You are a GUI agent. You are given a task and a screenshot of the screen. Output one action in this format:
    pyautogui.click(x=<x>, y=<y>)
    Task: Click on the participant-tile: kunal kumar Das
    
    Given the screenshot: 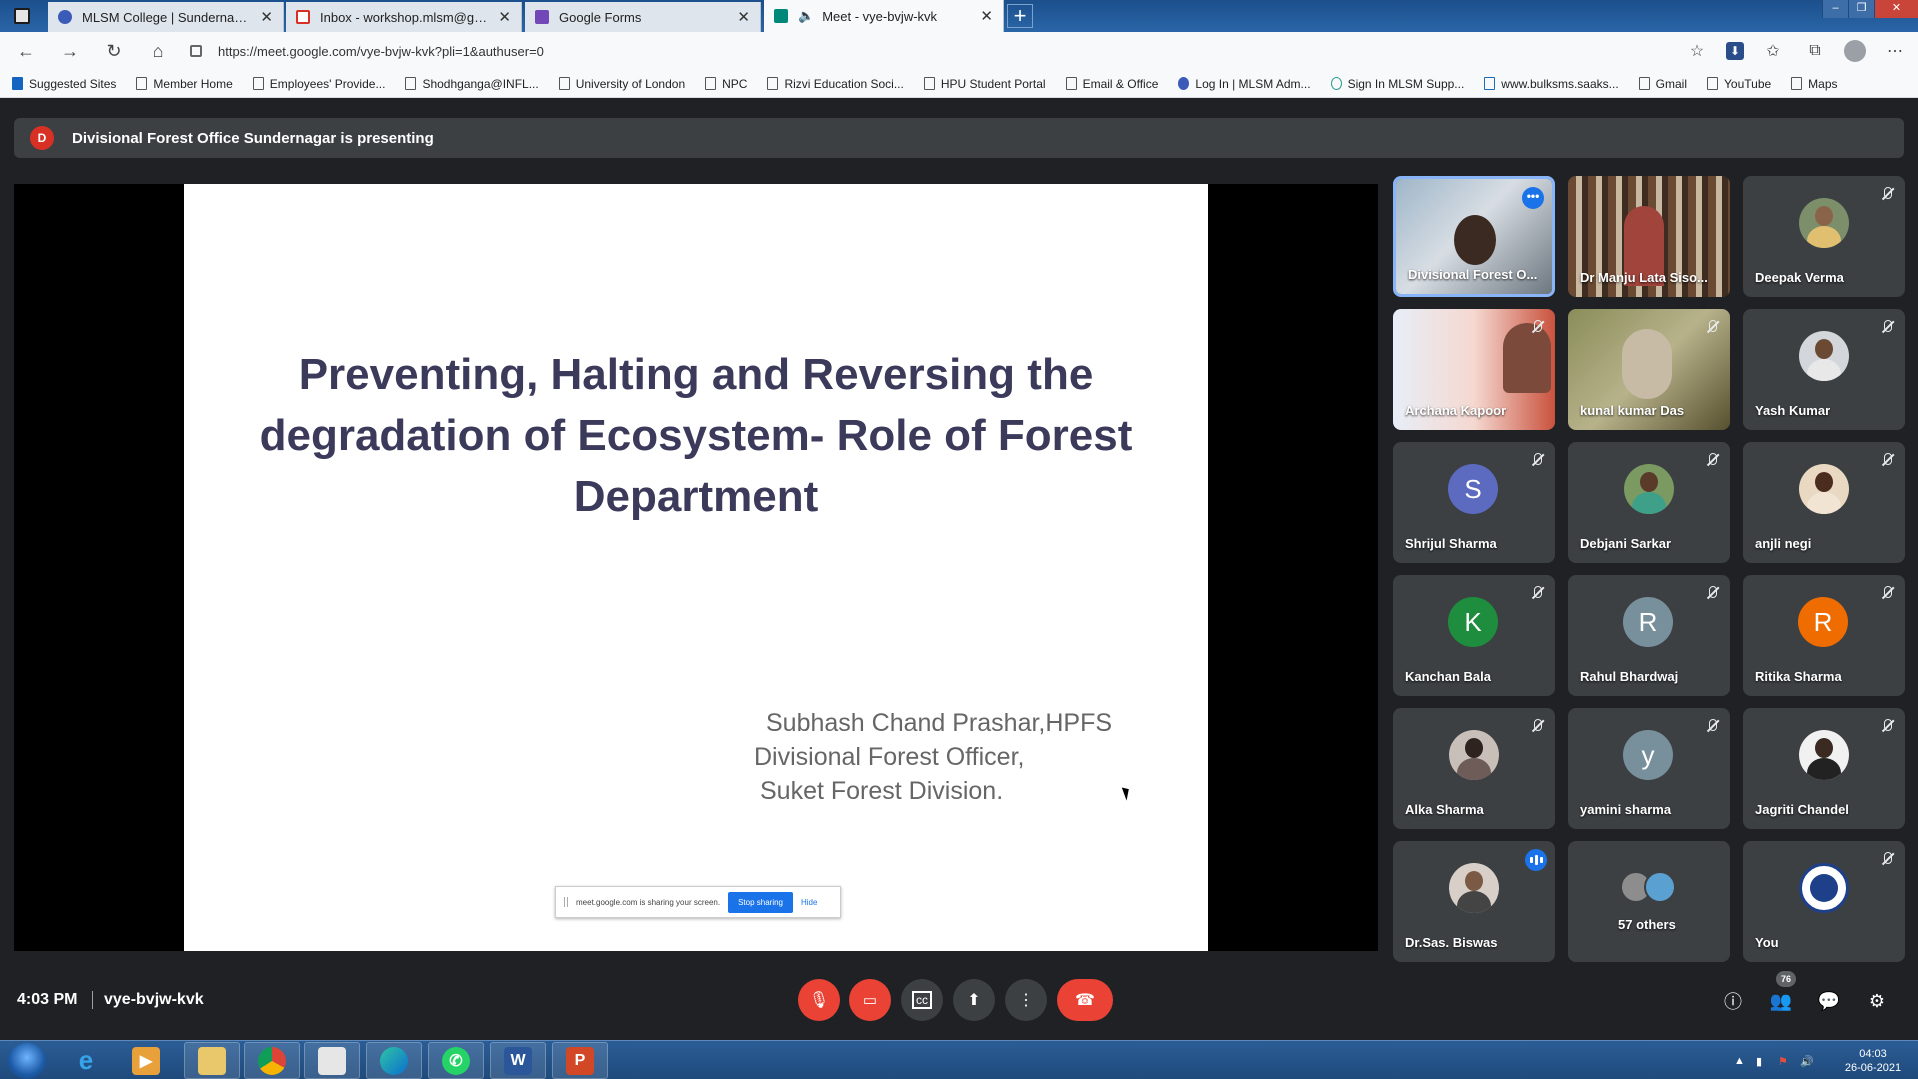 What is the action you would take?
    pyautogui.click(x=1649, y=369)
    